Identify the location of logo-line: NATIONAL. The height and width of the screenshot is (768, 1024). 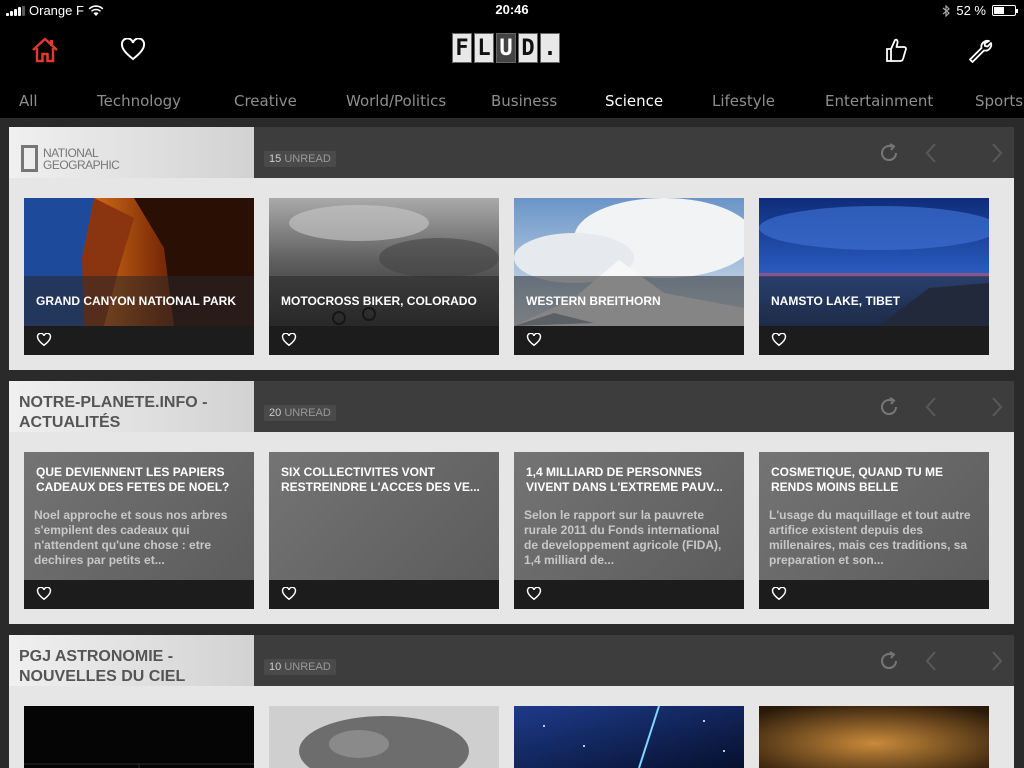
(71, 152).